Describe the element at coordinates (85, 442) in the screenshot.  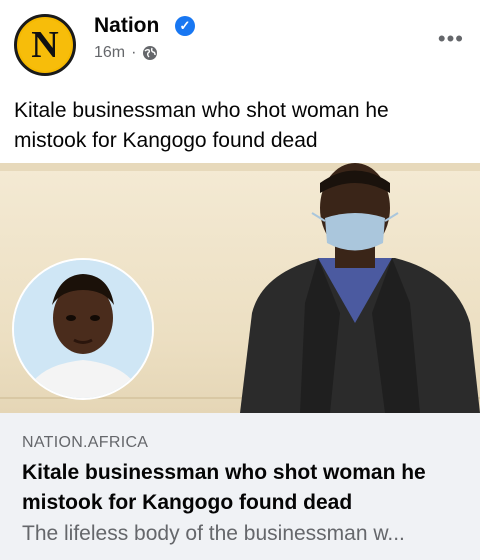
I see `link-domain: NATION.AFRICA` at that location.